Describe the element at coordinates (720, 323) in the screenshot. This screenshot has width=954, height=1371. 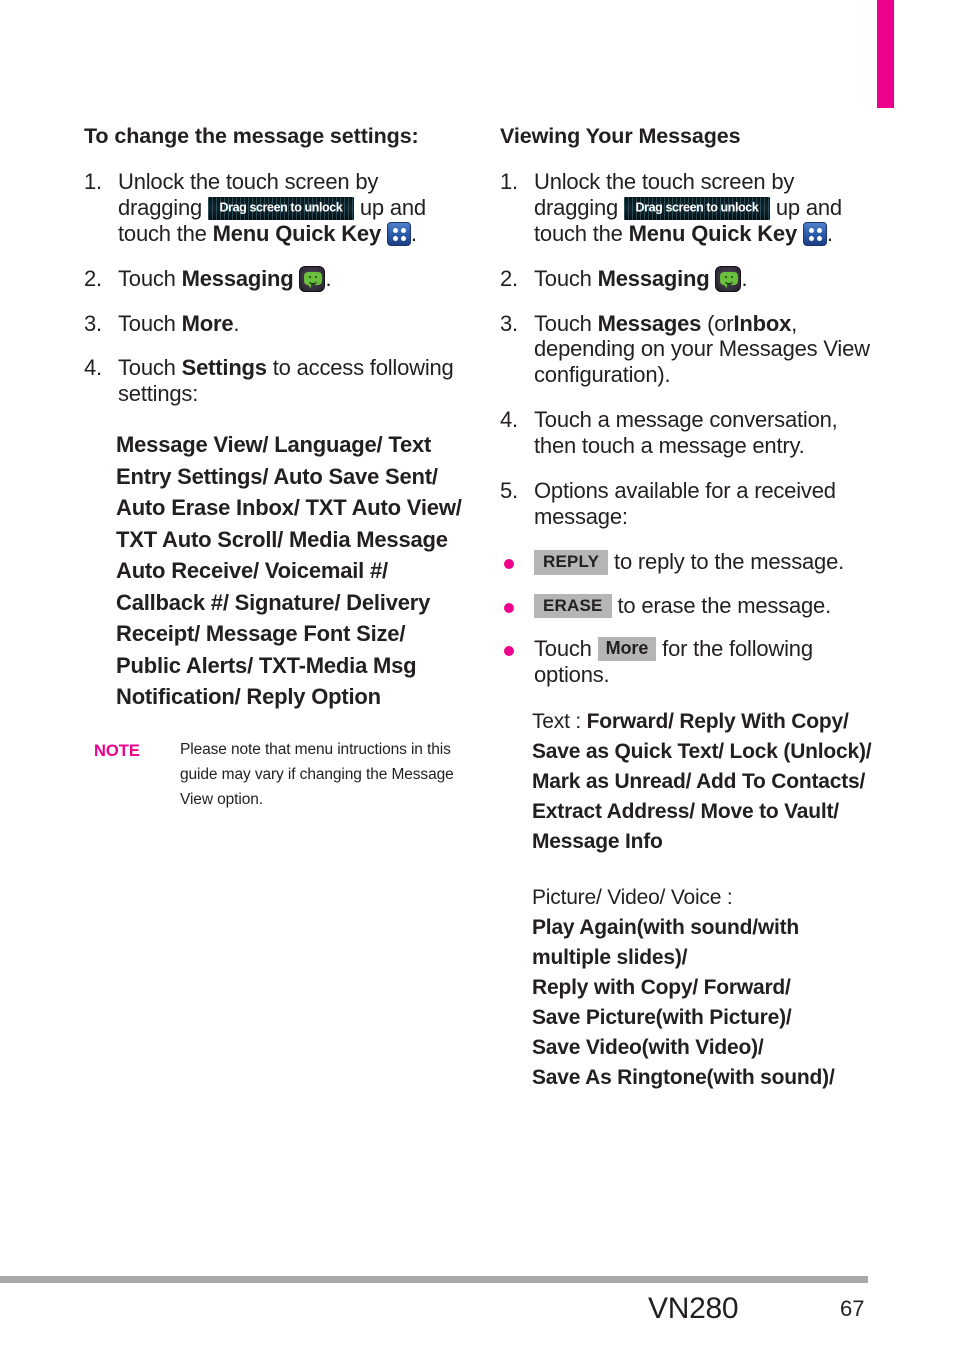
I see `step-text-mid: (or` at that location.